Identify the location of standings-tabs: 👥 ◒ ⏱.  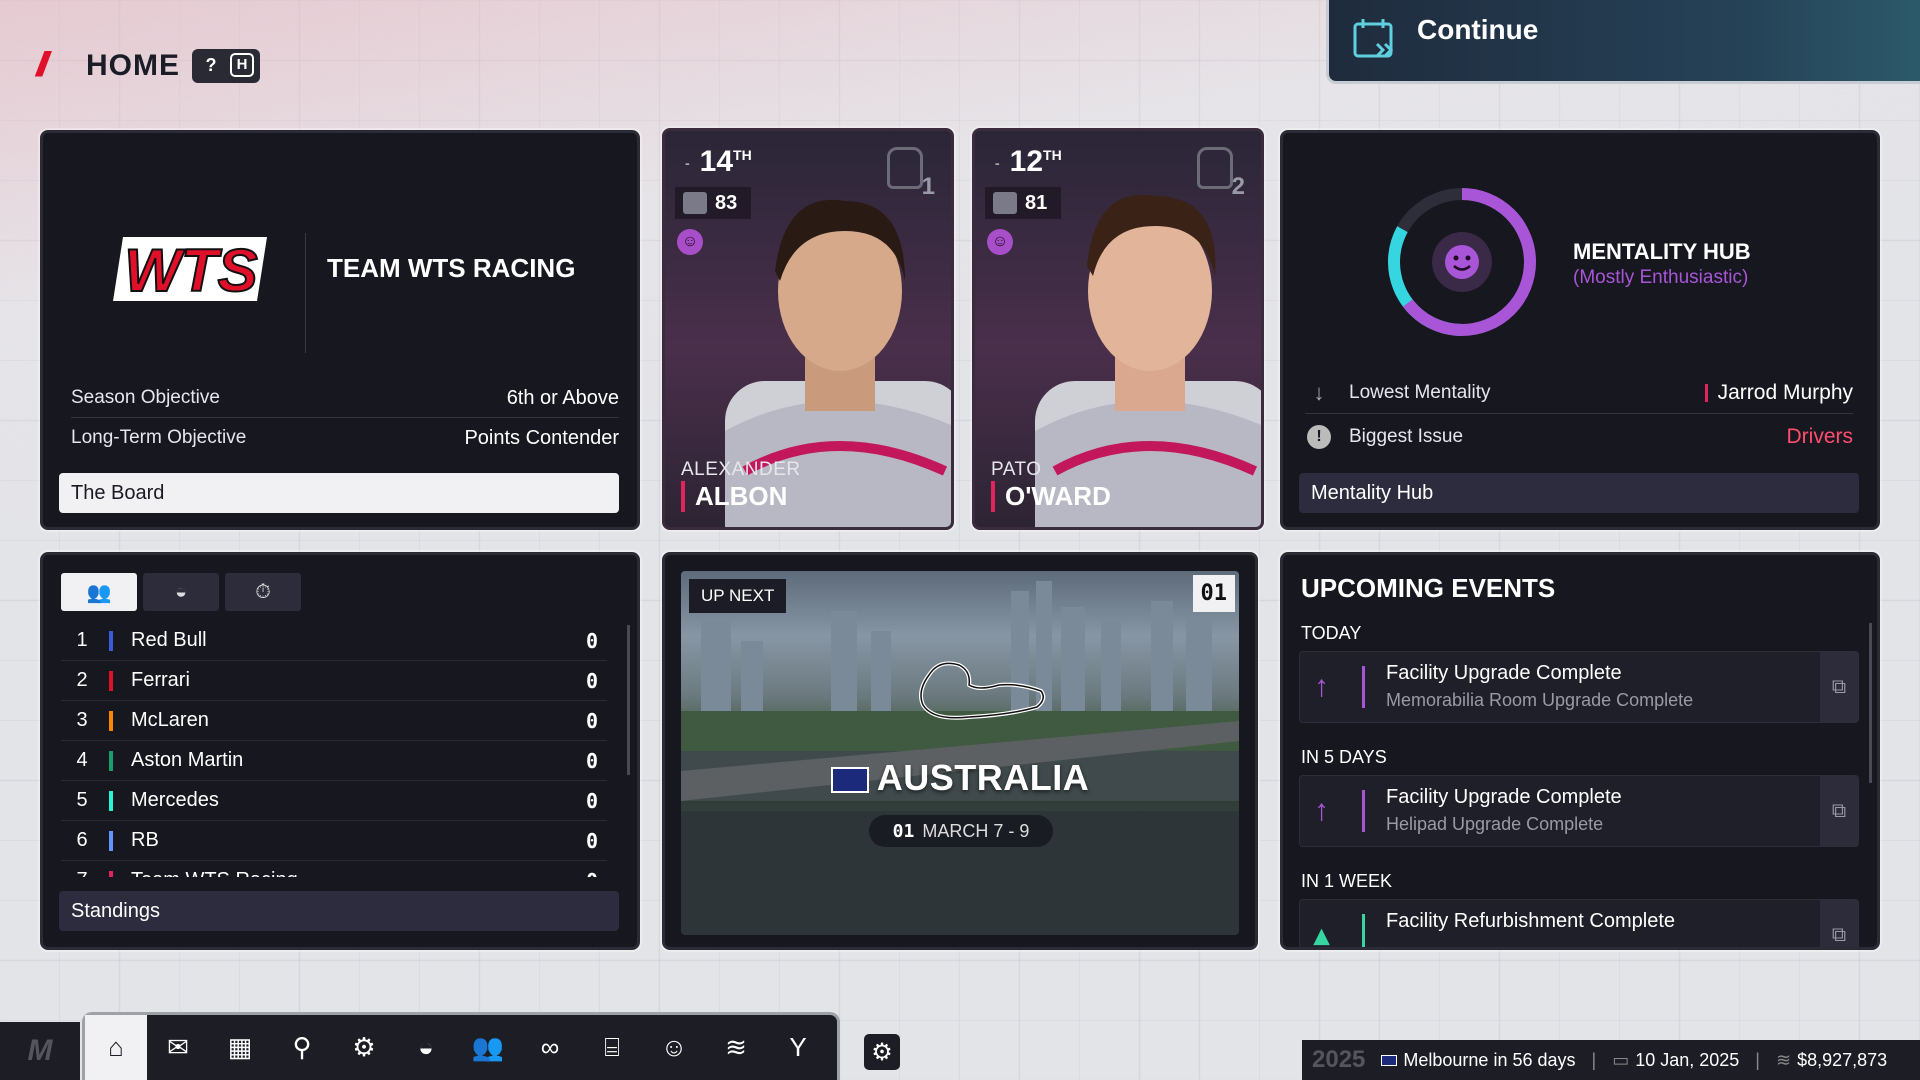
(181, 592).